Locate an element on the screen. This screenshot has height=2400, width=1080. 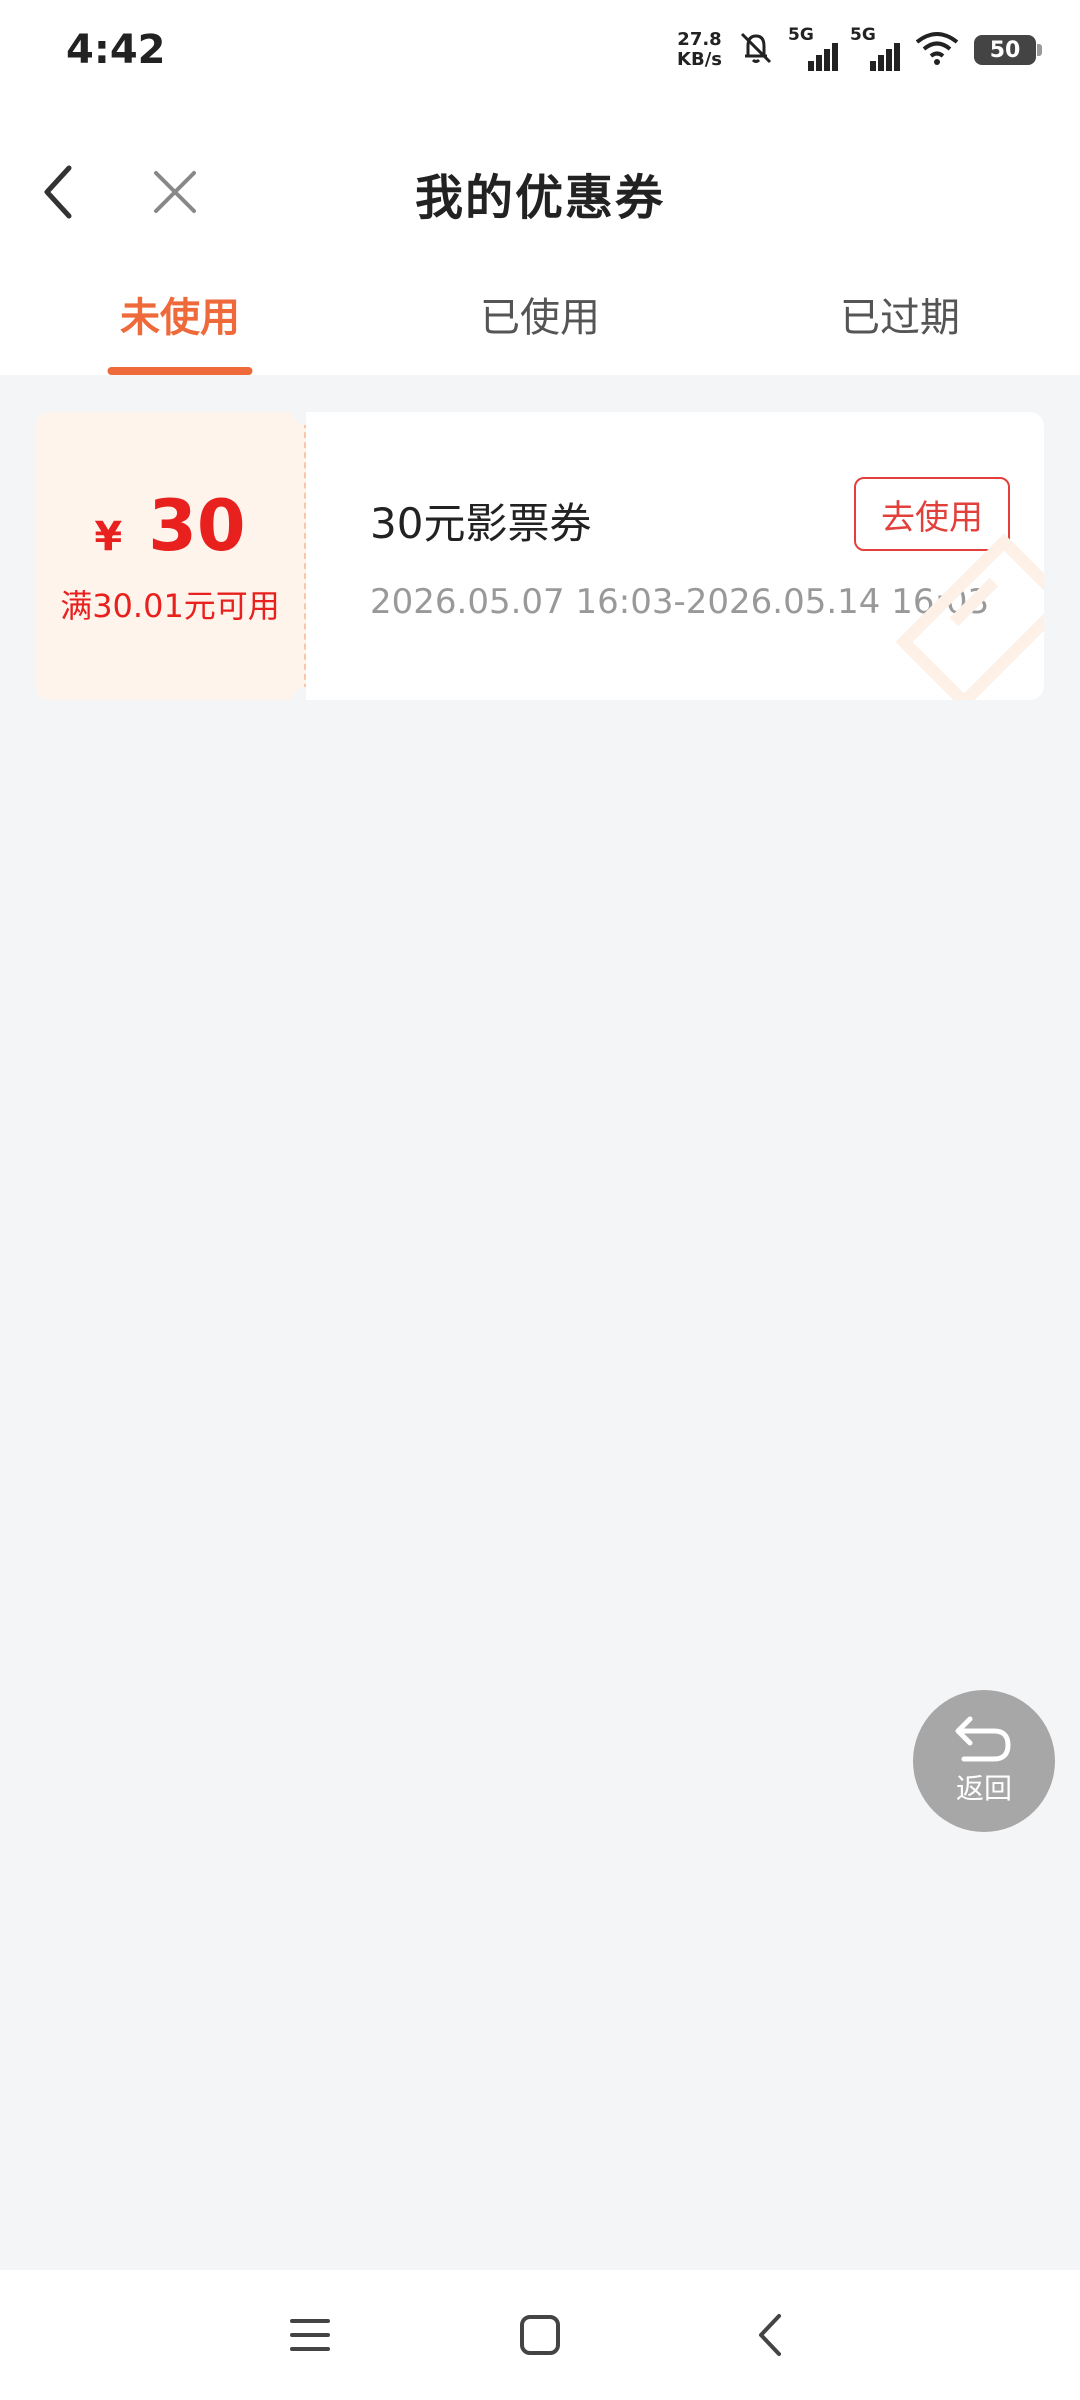
coupon-condition: 满30.01元可用 is located at coordinates (170, 606).